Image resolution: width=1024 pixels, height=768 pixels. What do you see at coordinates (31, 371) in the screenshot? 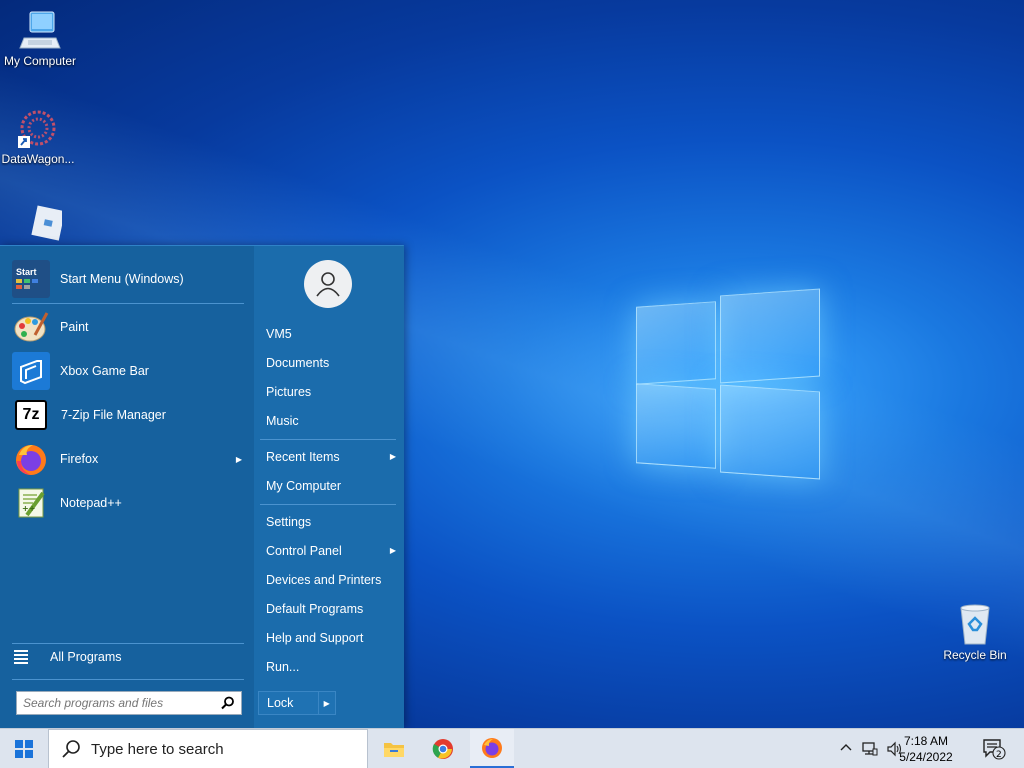
I see `xbox-icon` at bounding box center [31, 371].